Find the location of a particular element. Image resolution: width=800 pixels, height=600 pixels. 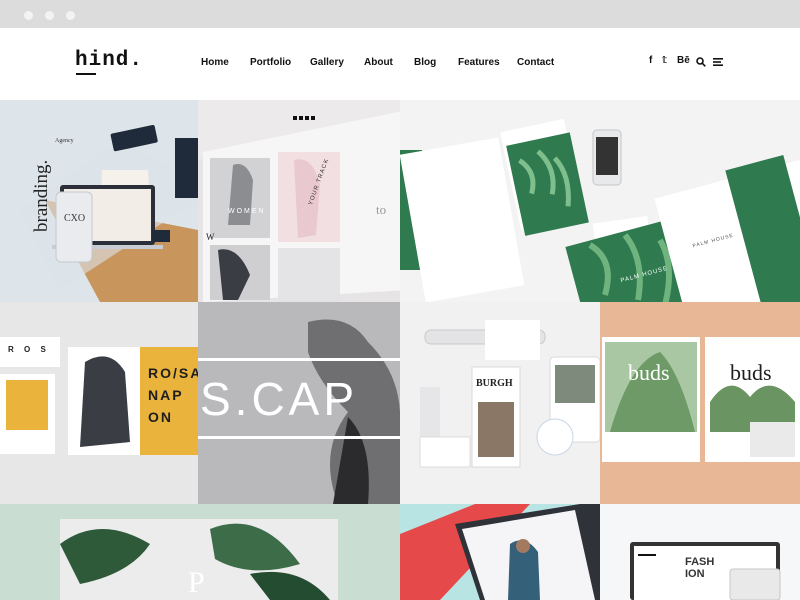

nav-blog: Blog is located at coordinates (425, 62).